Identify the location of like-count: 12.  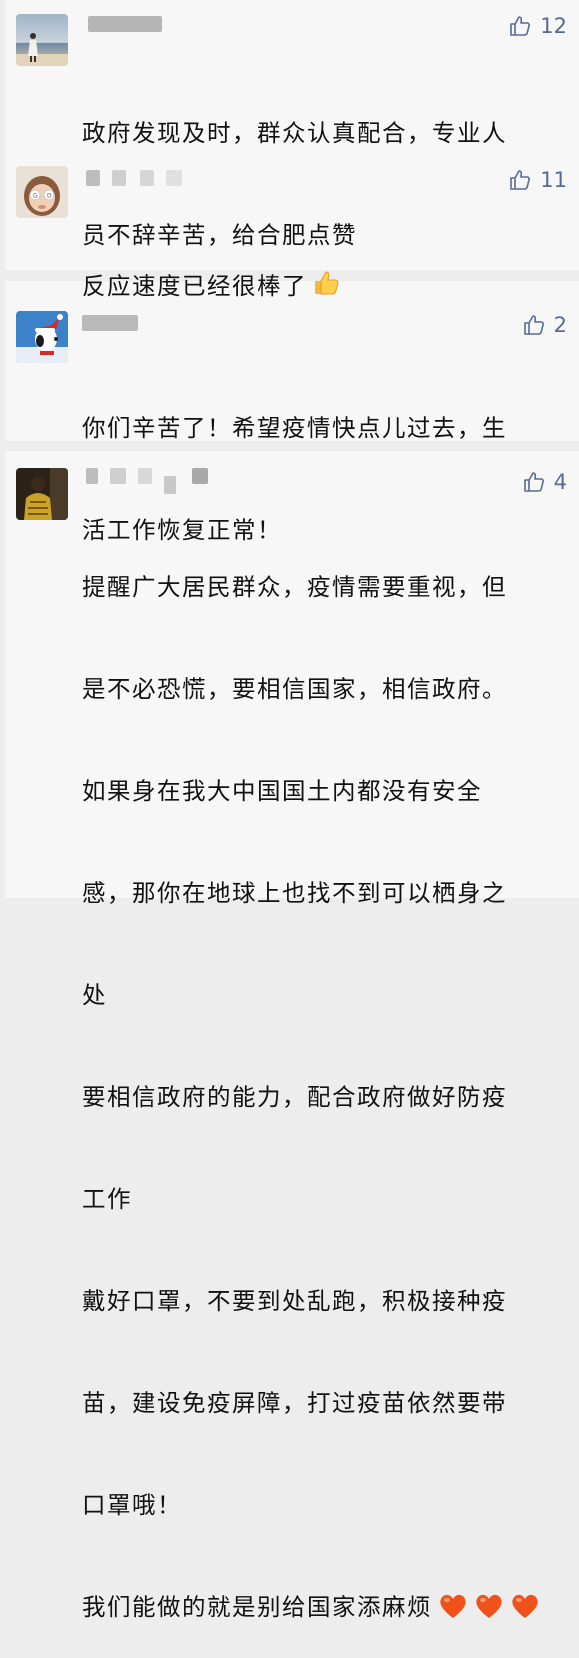
(553, 26).